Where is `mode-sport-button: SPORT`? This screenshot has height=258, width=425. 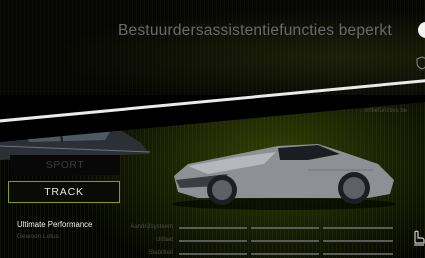
mode-sport-button: SPORT is located at coordinates (65, 165).